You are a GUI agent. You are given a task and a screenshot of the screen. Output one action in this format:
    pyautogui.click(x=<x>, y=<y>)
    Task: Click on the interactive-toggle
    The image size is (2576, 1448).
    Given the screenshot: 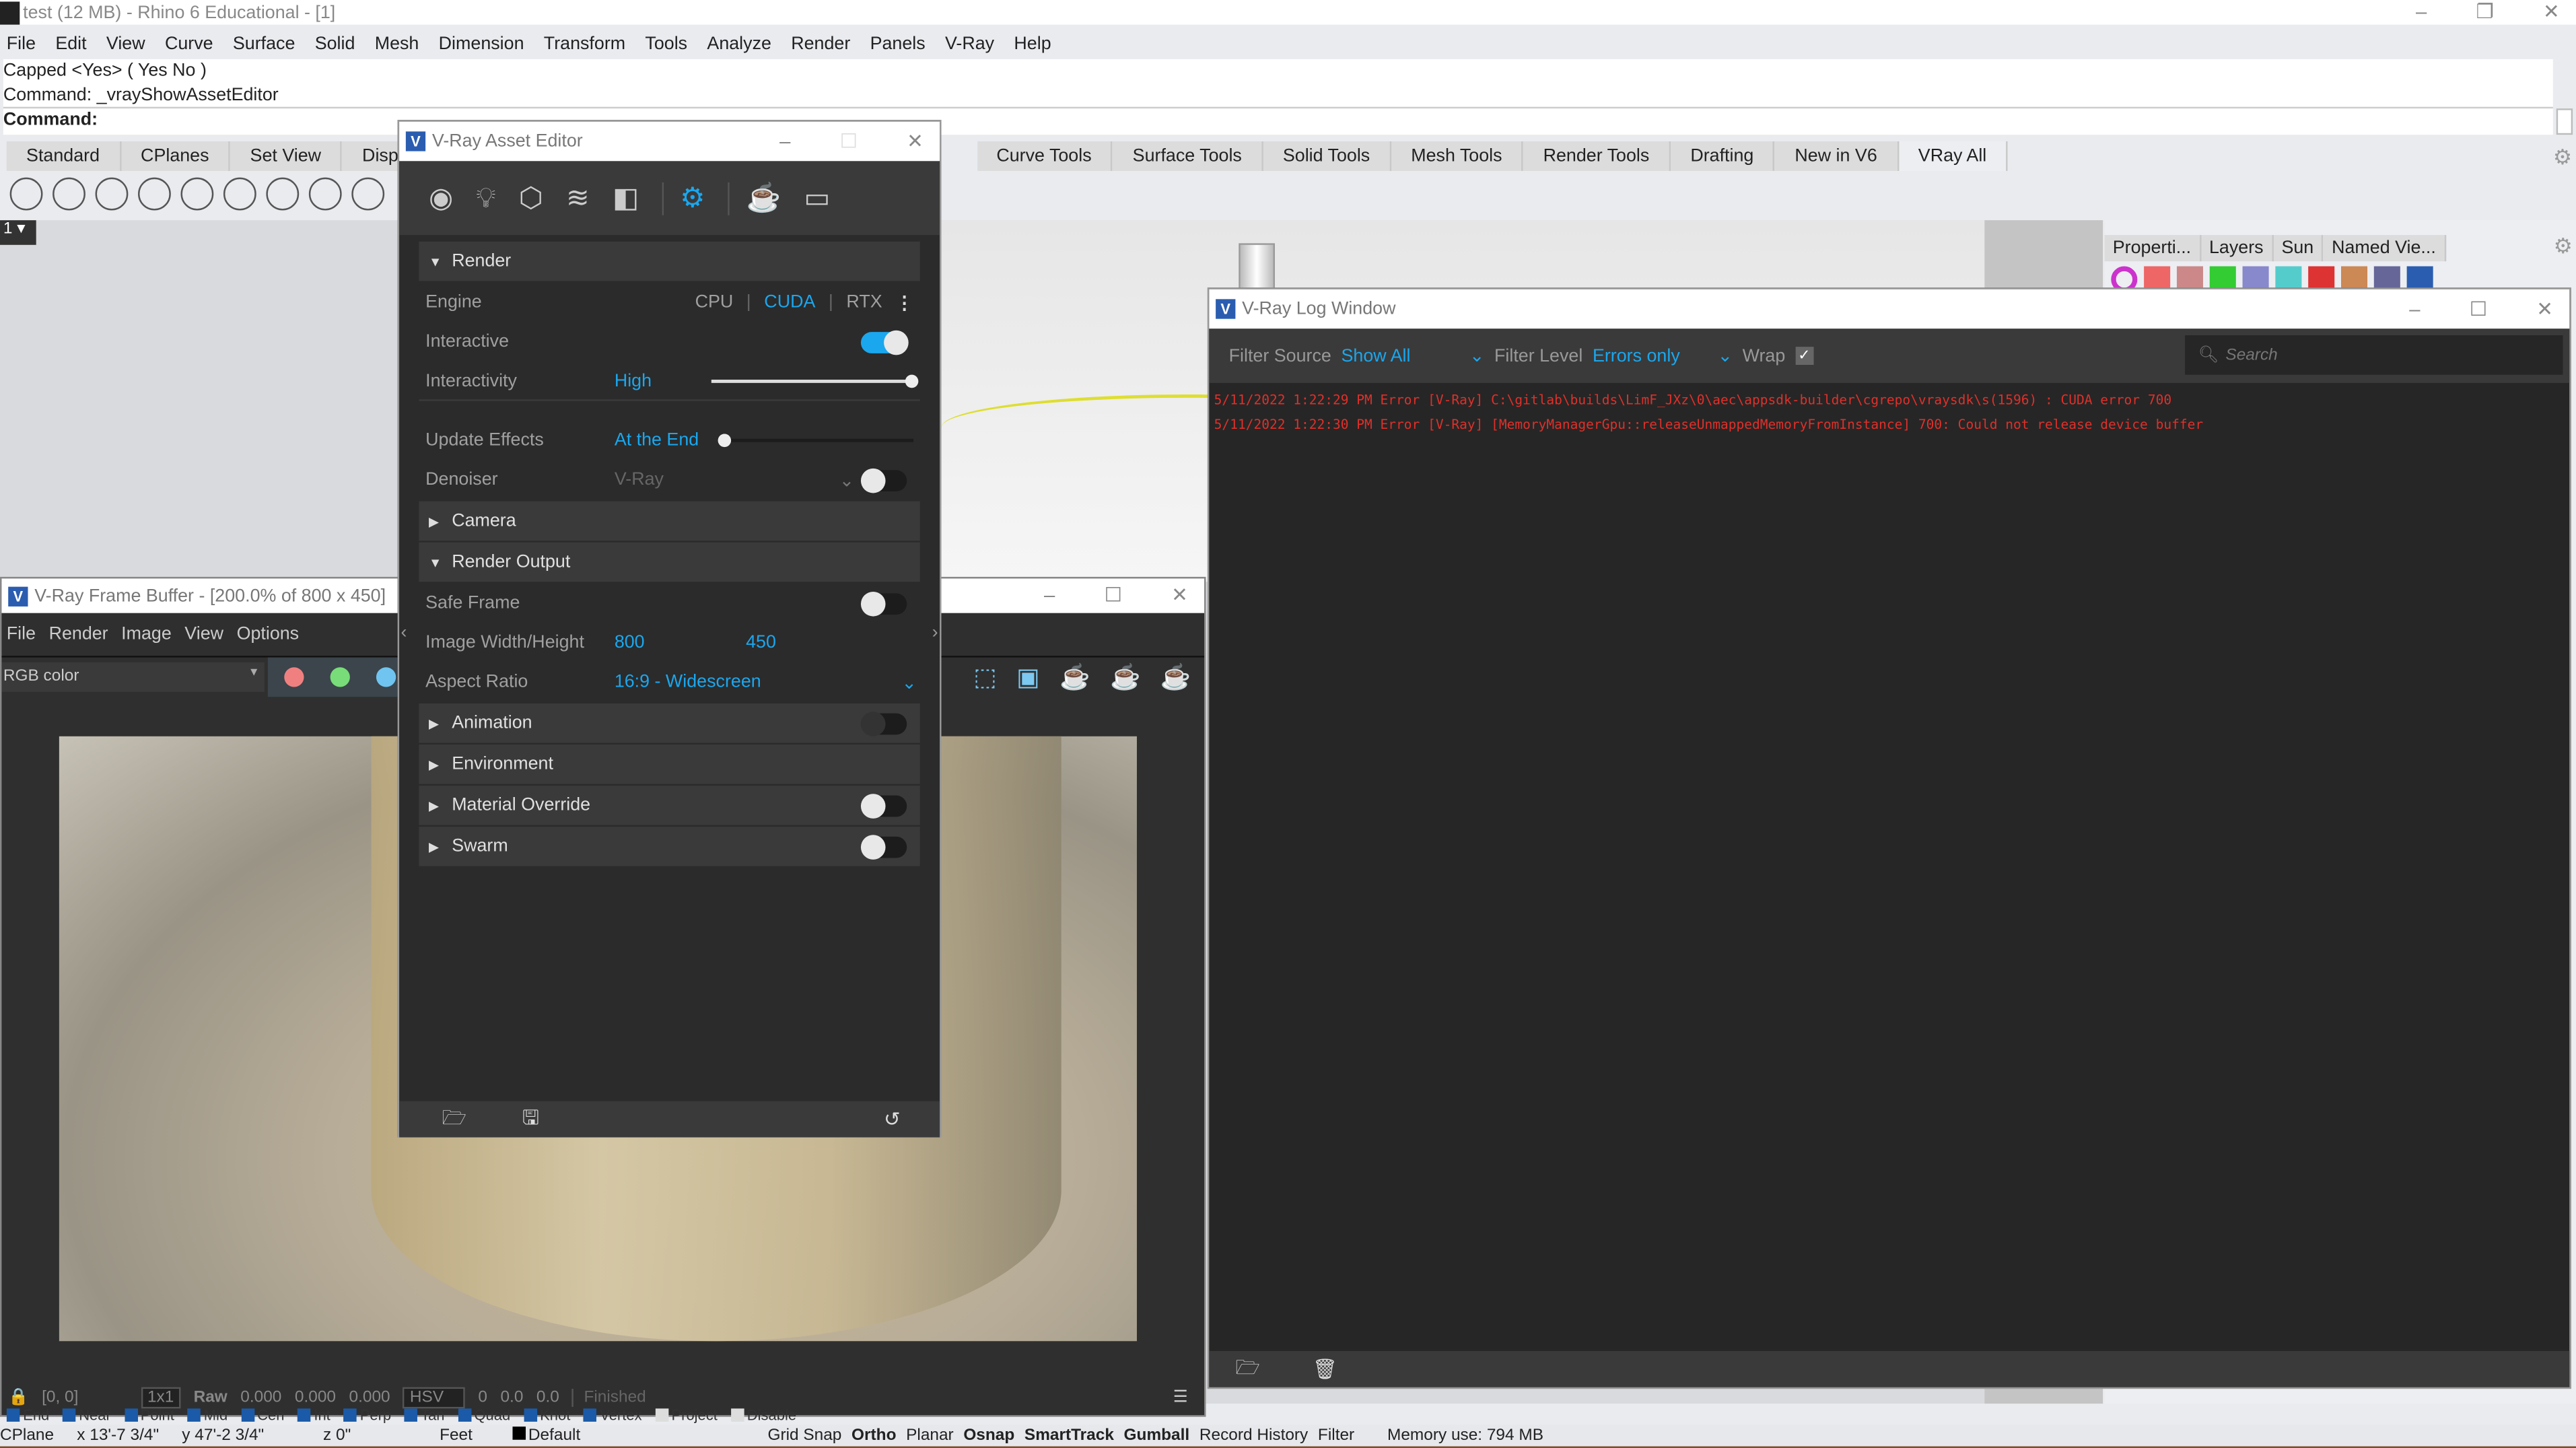 What is the action you would take?
    pyautogui.click(x=884, y=342)
    